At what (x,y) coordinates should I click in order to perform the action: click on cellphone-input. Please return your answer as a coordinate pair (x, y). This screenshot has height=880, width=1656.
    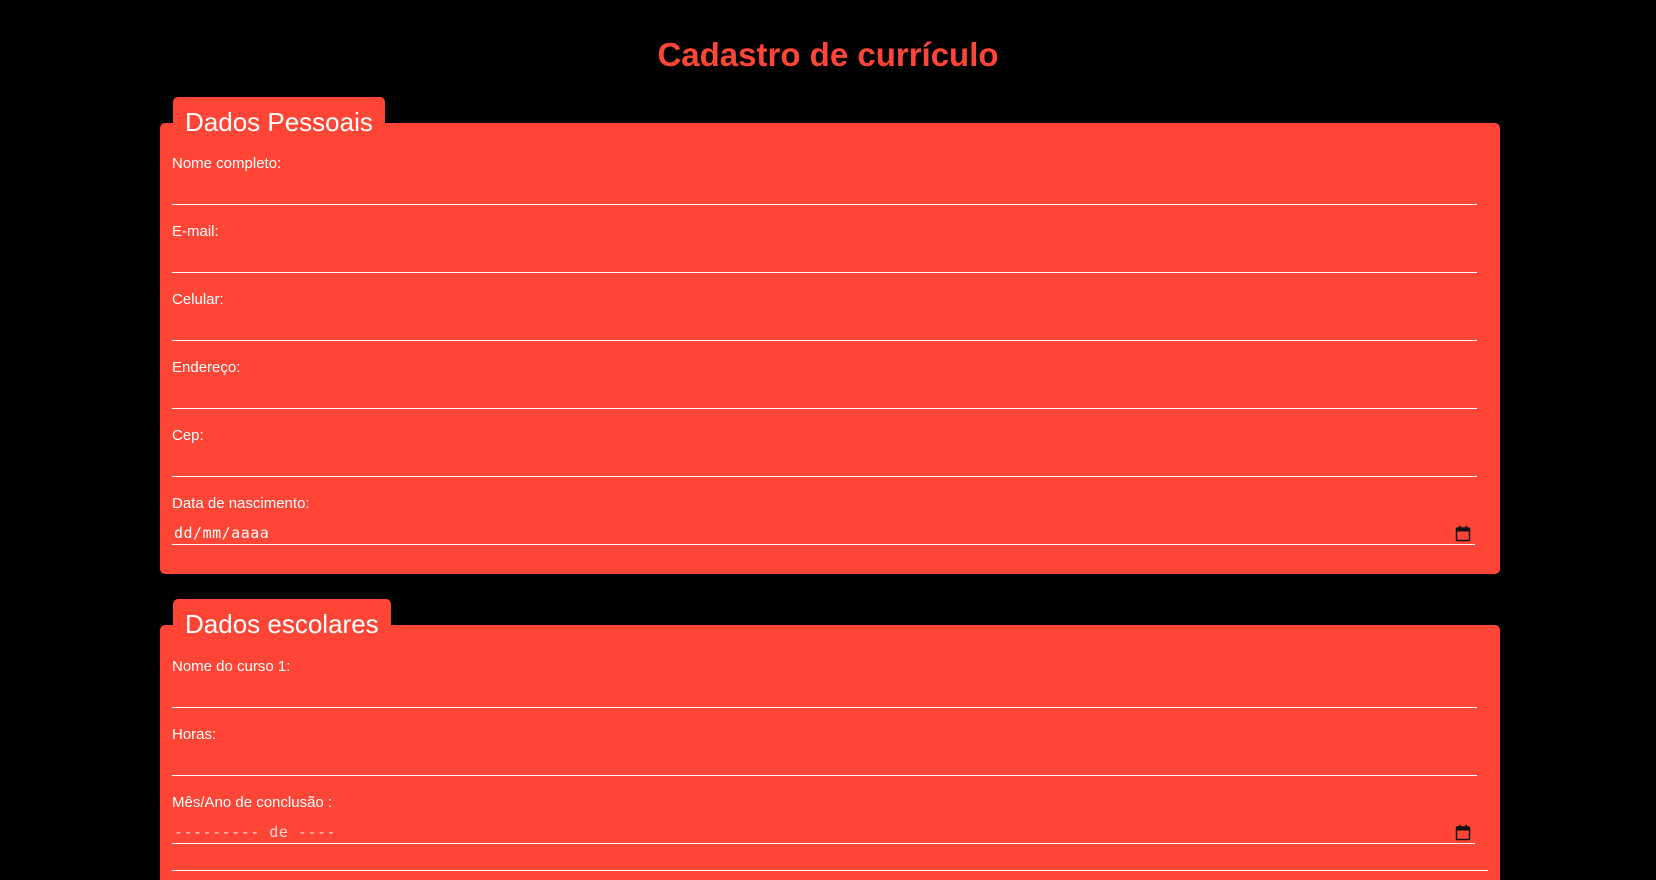
    Looking at the image, I should click on (824, 330).